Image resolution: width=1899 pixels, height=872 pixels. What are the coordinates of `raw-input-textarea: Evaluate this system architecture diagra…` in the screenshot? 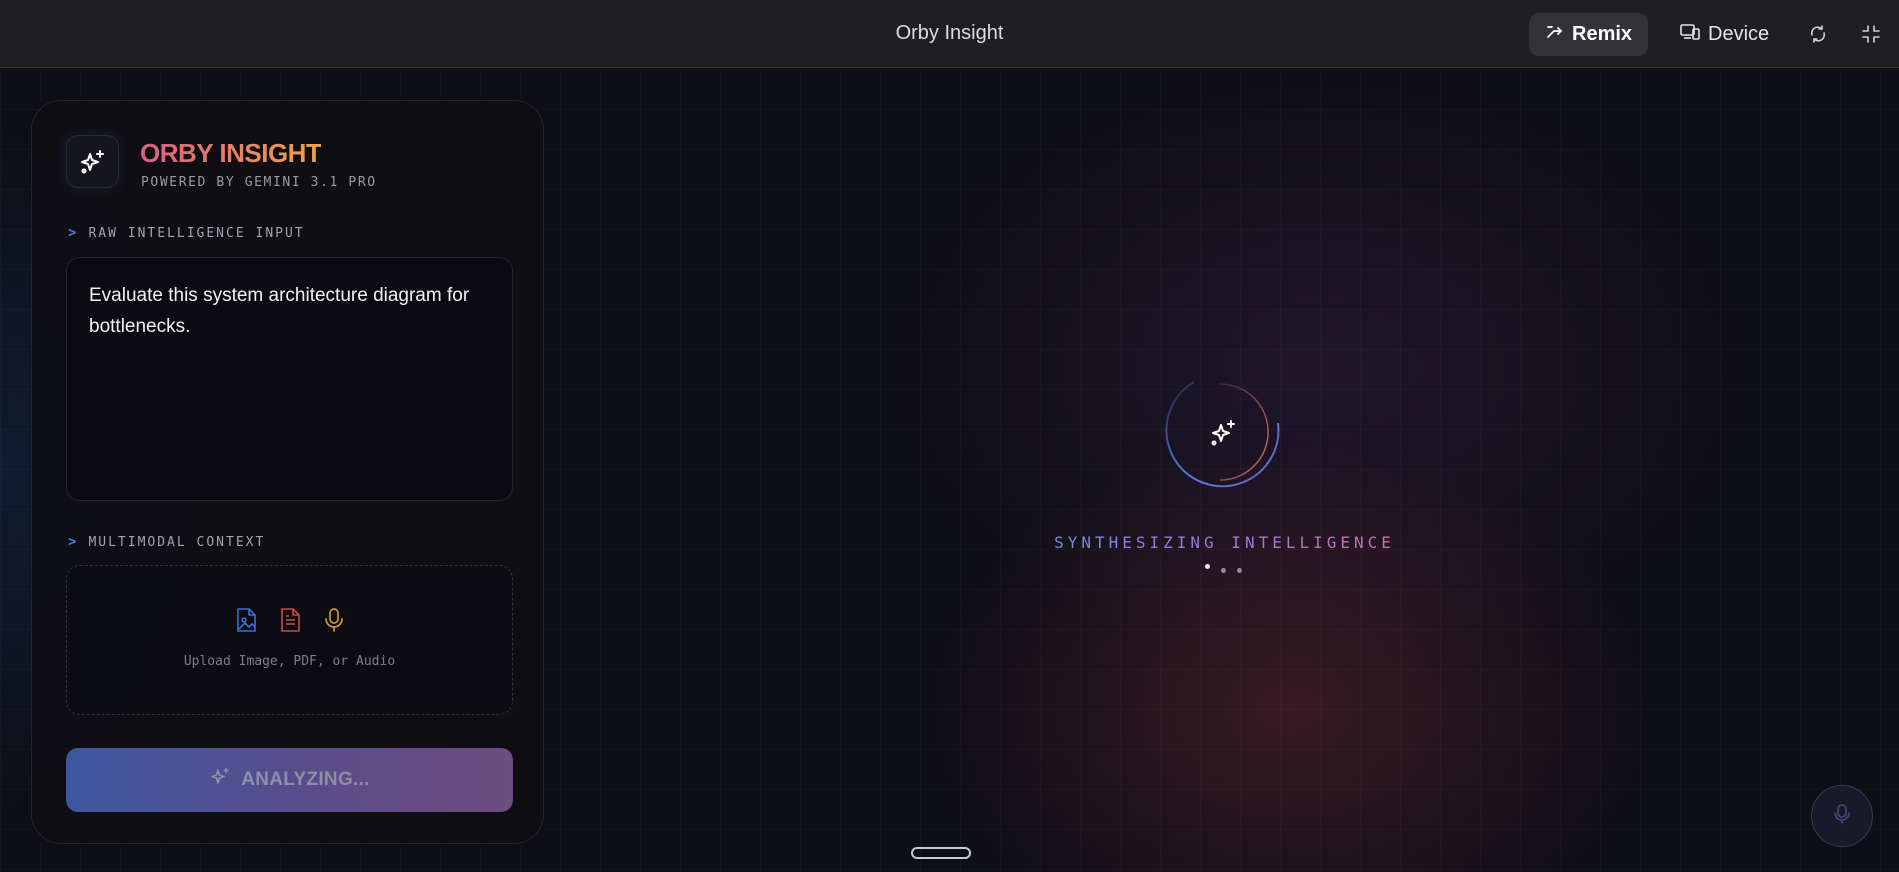 It's located at (289, 379).